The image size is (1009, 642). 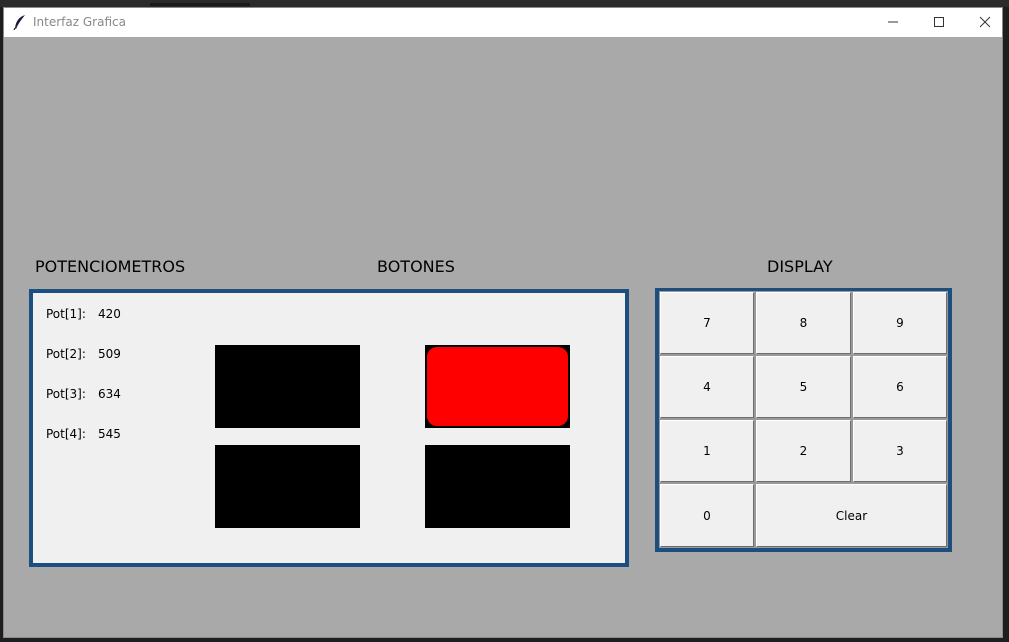 What do you see at coordinates (900, 387) in the screenshot?
I see `key-6: 6` at bounding box center [900, 387].